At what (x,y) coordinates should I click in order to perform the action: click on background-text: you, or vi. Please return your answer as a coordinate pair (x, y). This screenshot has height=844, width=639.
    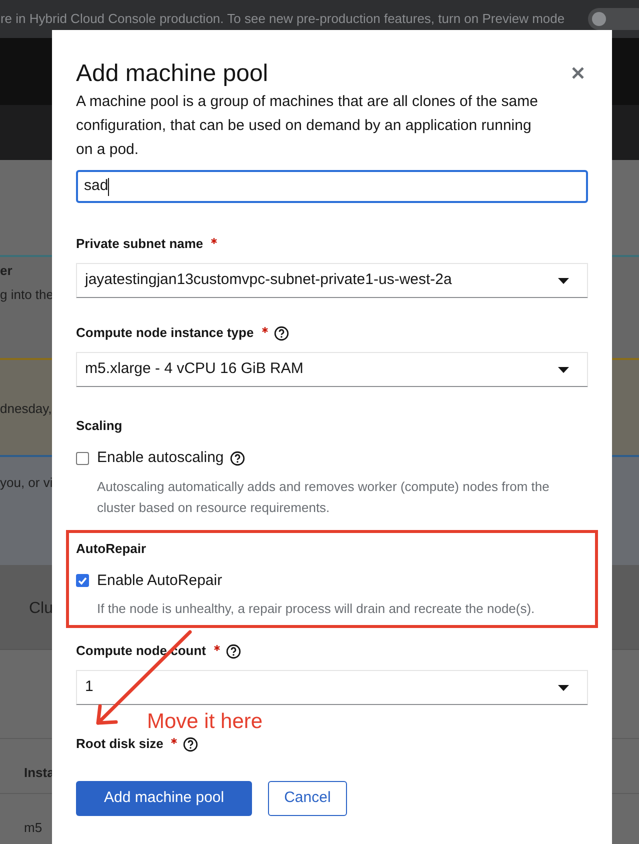
    Looking at the image, I should click on (26, 483).